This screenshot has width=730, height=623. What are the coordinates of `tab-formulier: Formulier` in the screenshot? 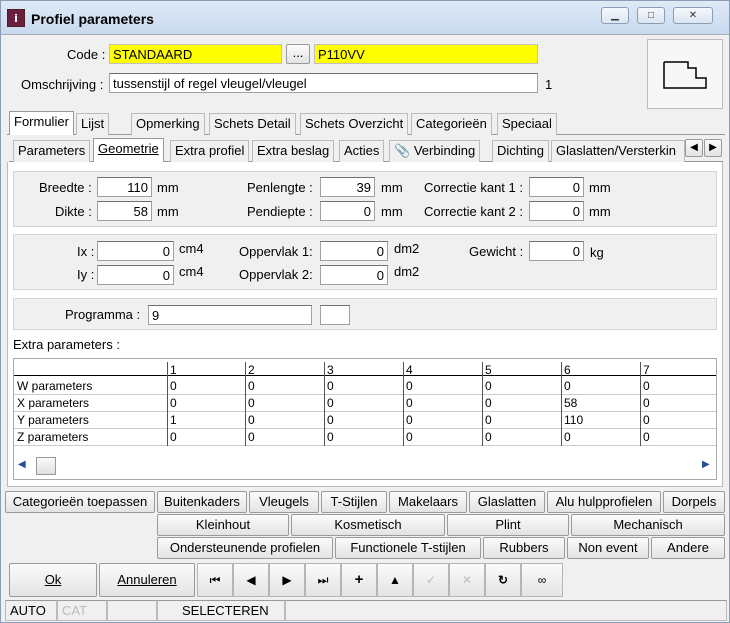 It's located at (41, 123).